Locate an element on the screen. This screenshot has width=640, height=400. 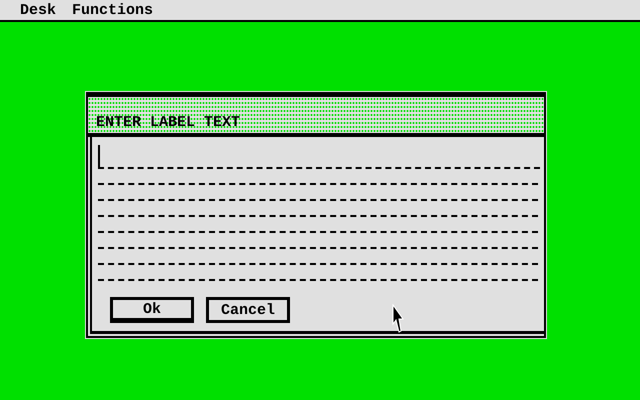
menu-item: Desk is located at coordinates (38, 10).